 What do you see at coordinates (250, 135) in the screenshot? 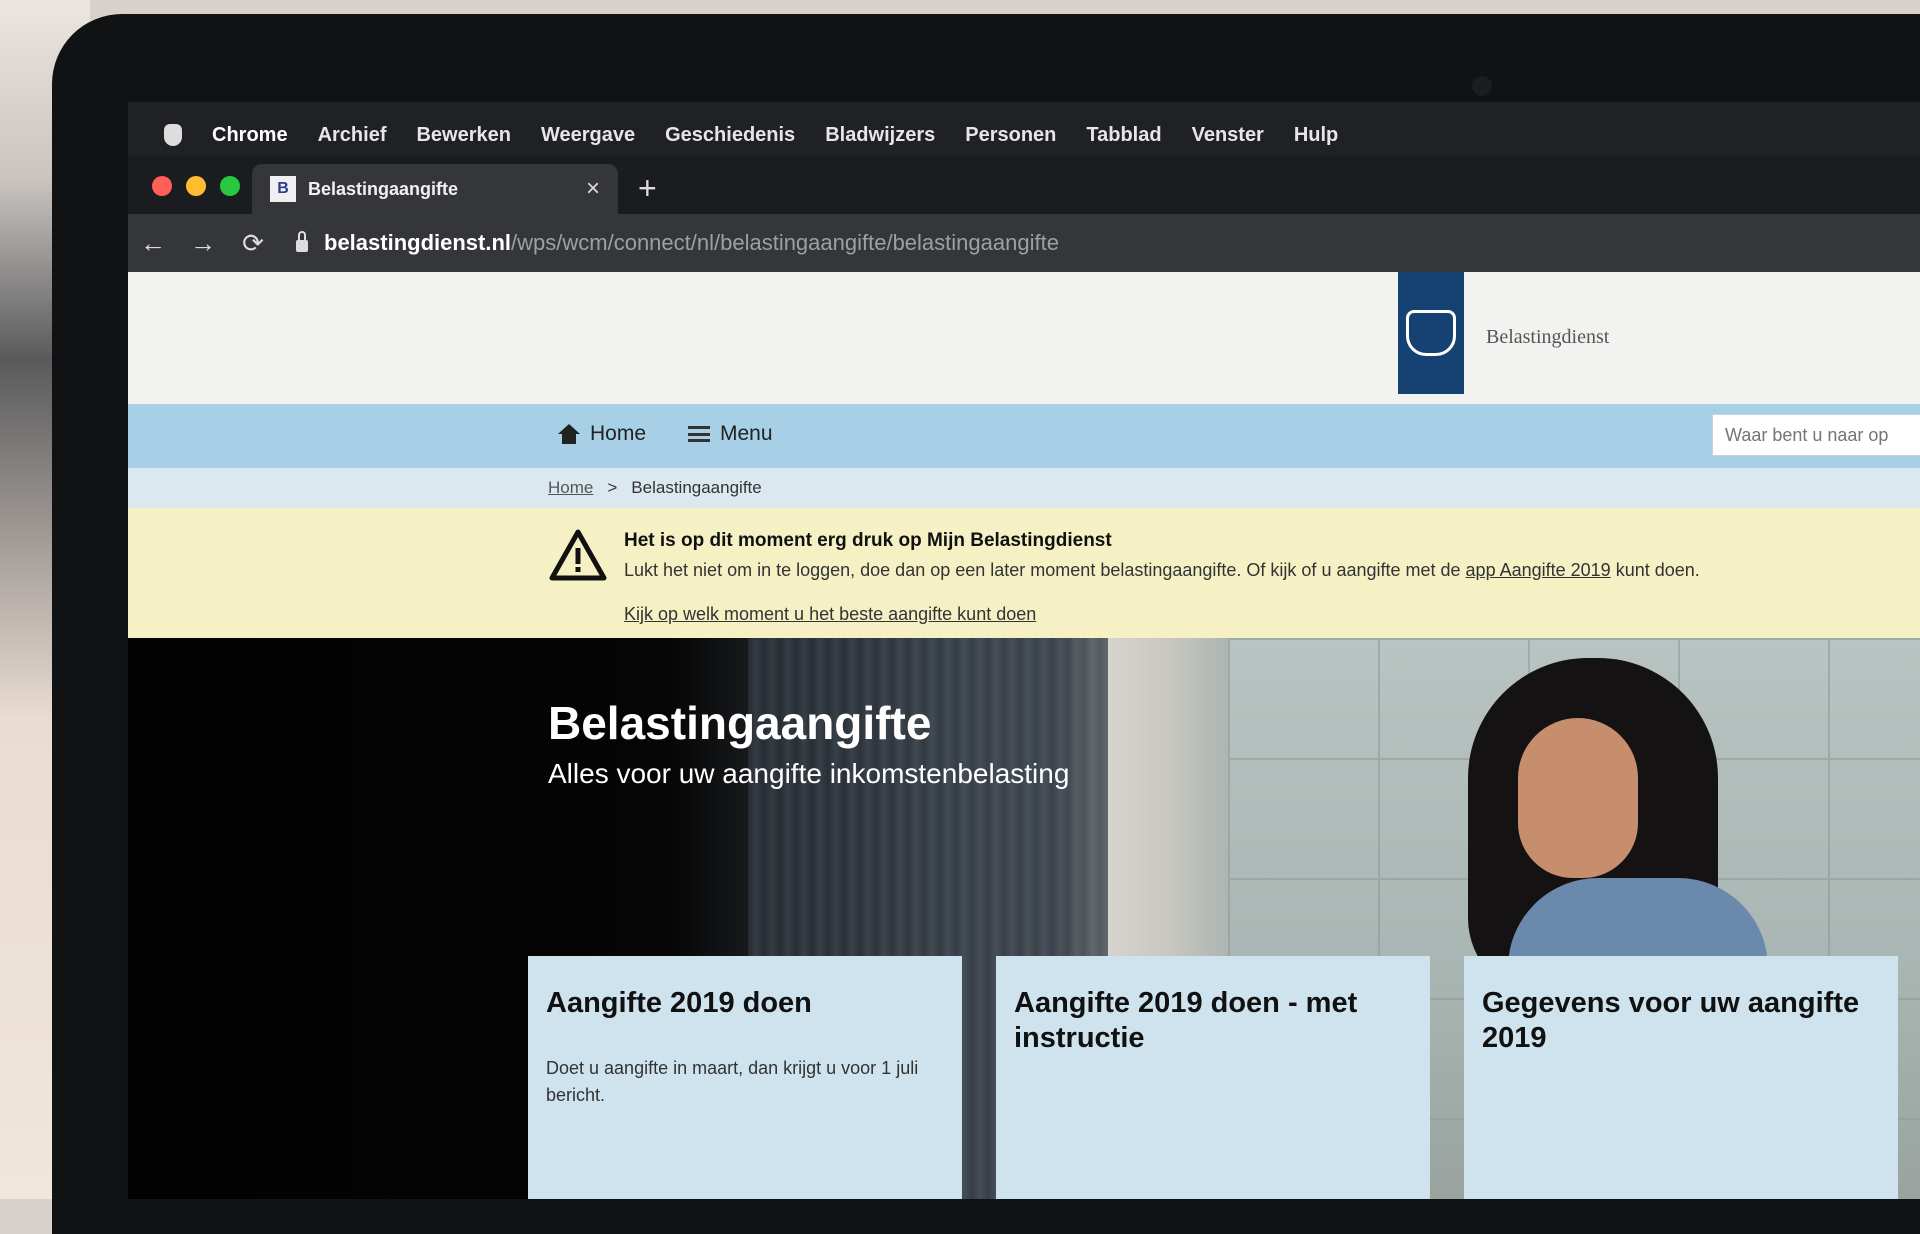
I see `menu-app-chrome: Chrome` at bounding box center [250, 135].